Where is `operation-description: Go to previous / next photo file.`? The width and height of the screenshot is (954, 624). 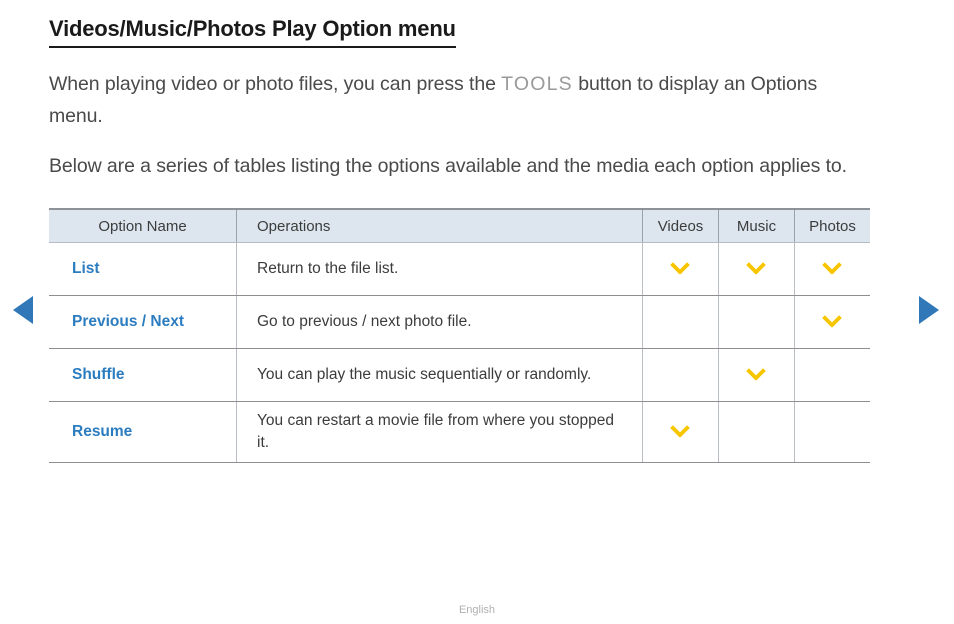
operation-description: Go to previous / next photo file. is located at coordinates (439, 322).